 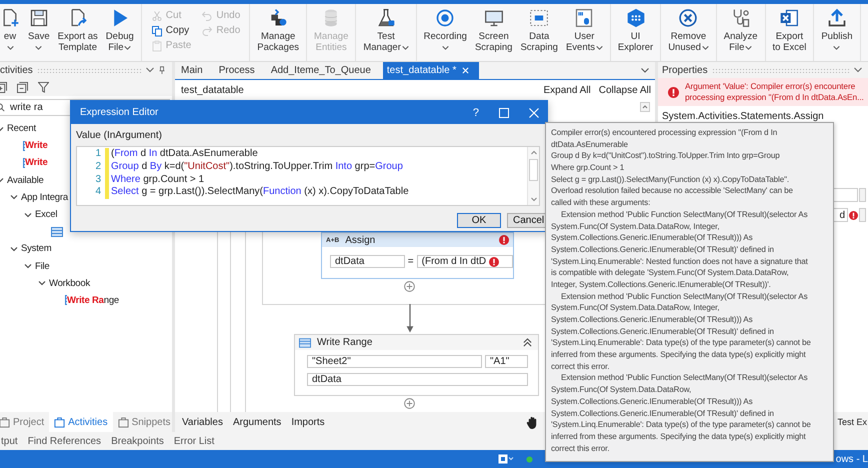 I want to click on panel-title: Properties, so click(x=685, y=70).